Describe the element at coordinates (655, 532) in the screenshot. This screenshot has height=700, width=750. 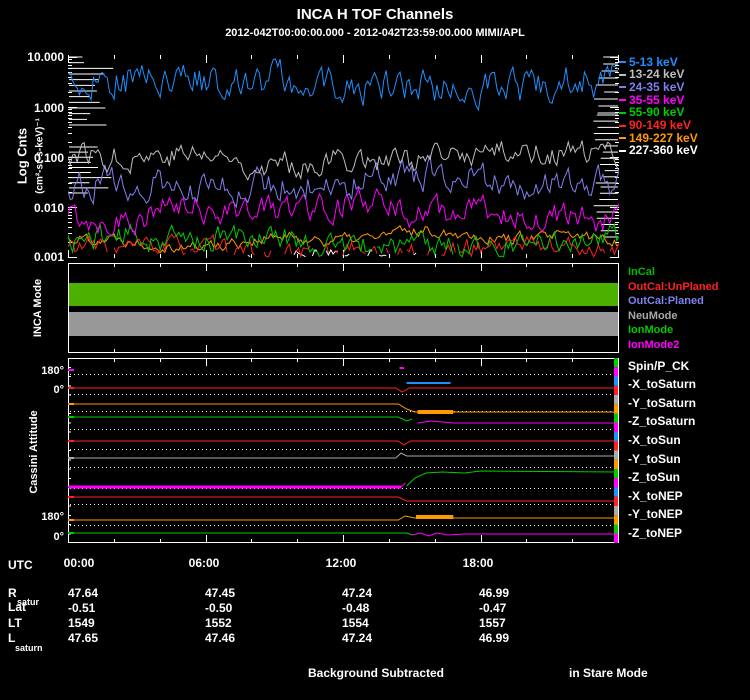
I see `attitude-legend-label: -Z_toNEP` at that location.